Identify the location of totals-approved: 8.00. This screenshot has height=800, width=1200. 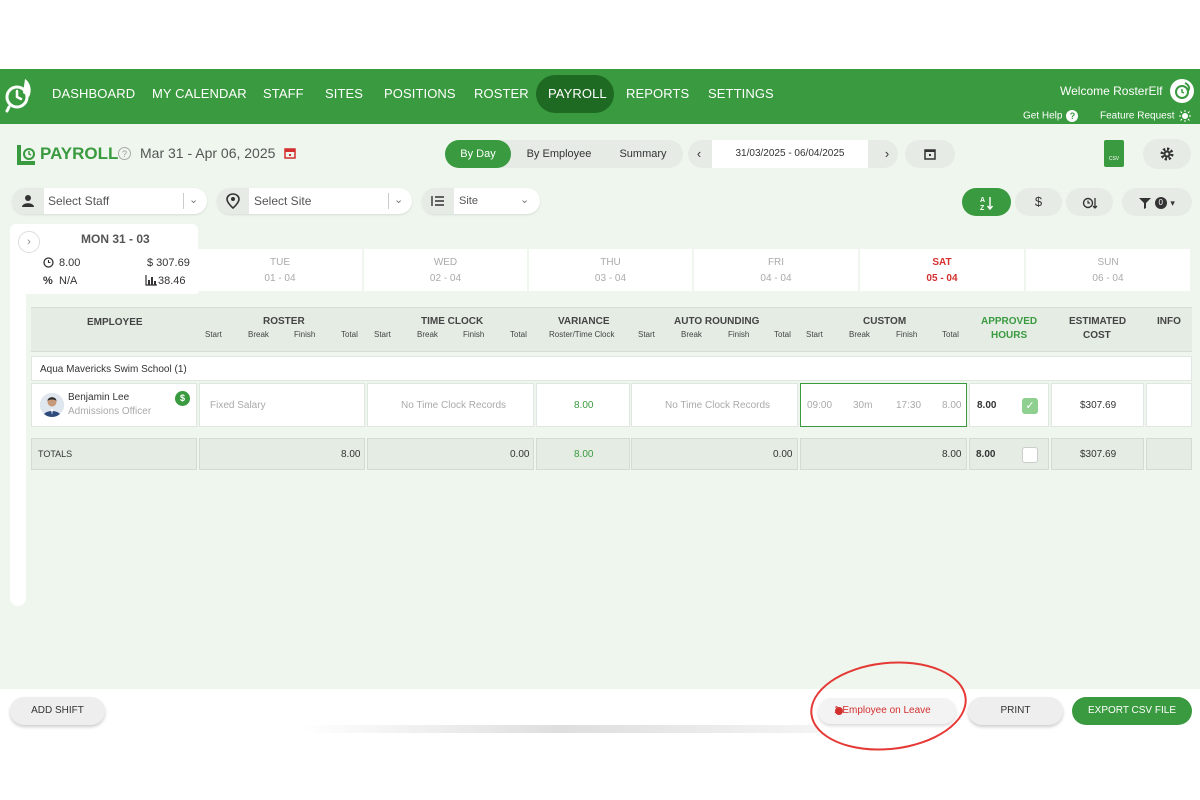
(986, 454).